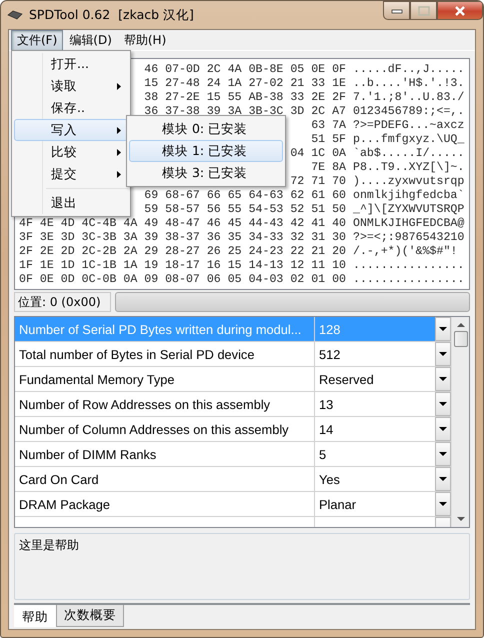 The width and height of the screenshot is (484, 638). I want to click on property-name: Number of Row Addresses on this assembly, so click(165, 404).